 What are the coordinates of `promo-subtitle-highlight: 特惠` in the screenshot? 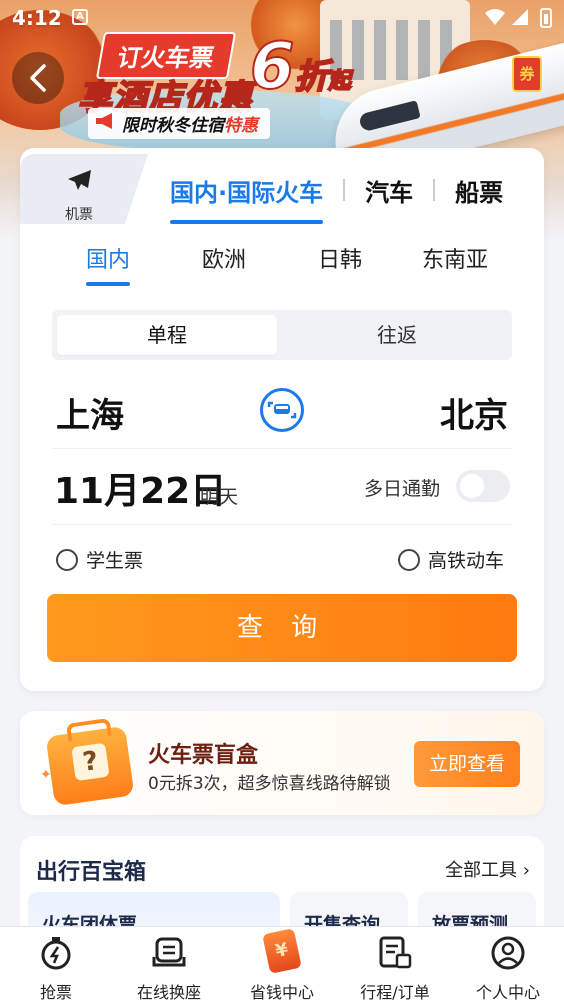 It's located at (241, 126).